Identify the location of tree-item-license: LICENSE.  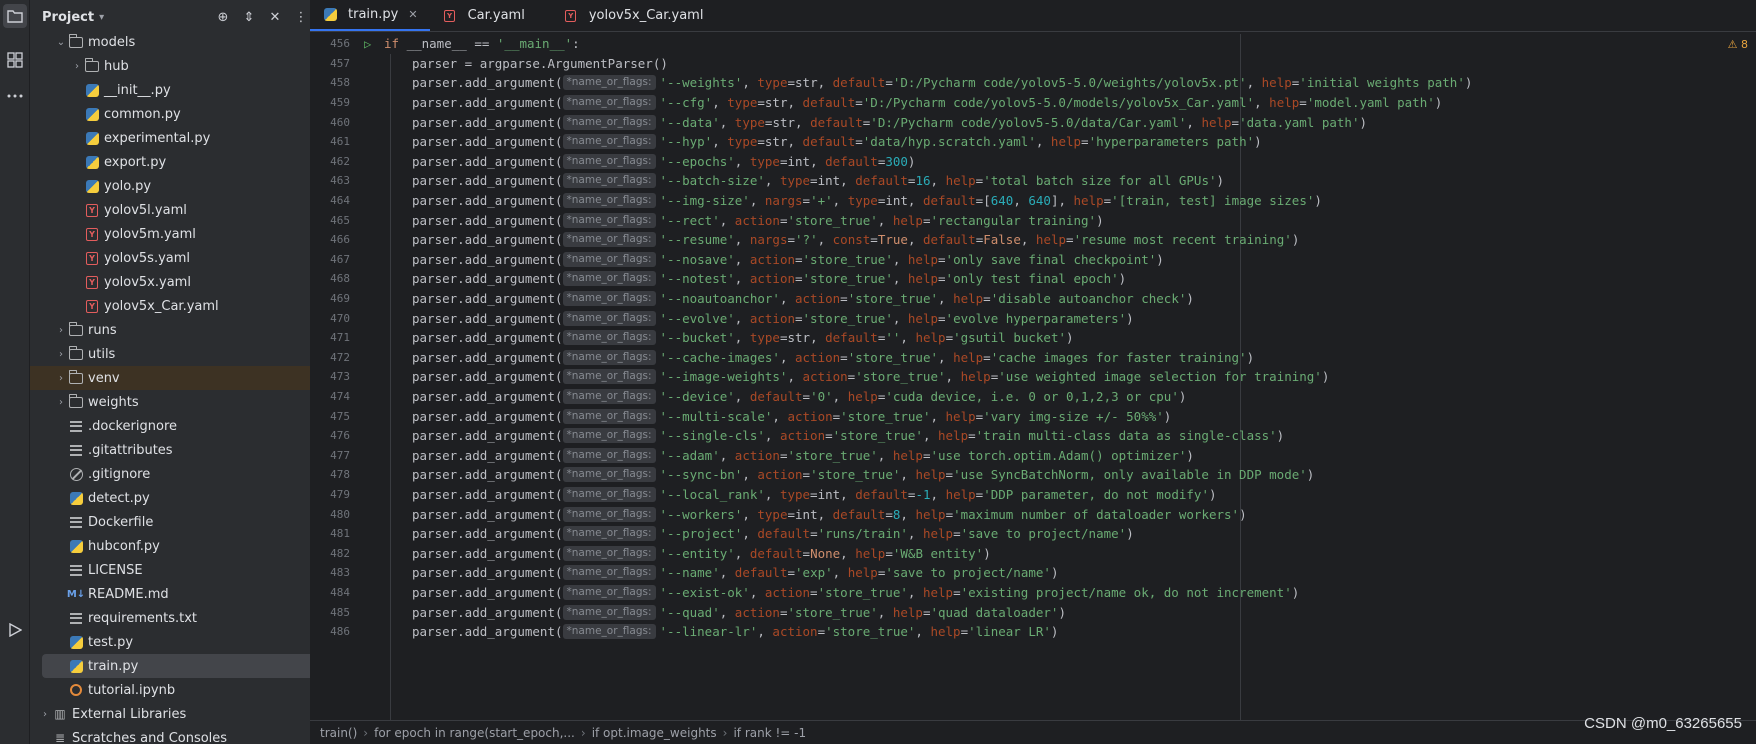
(184, 570).